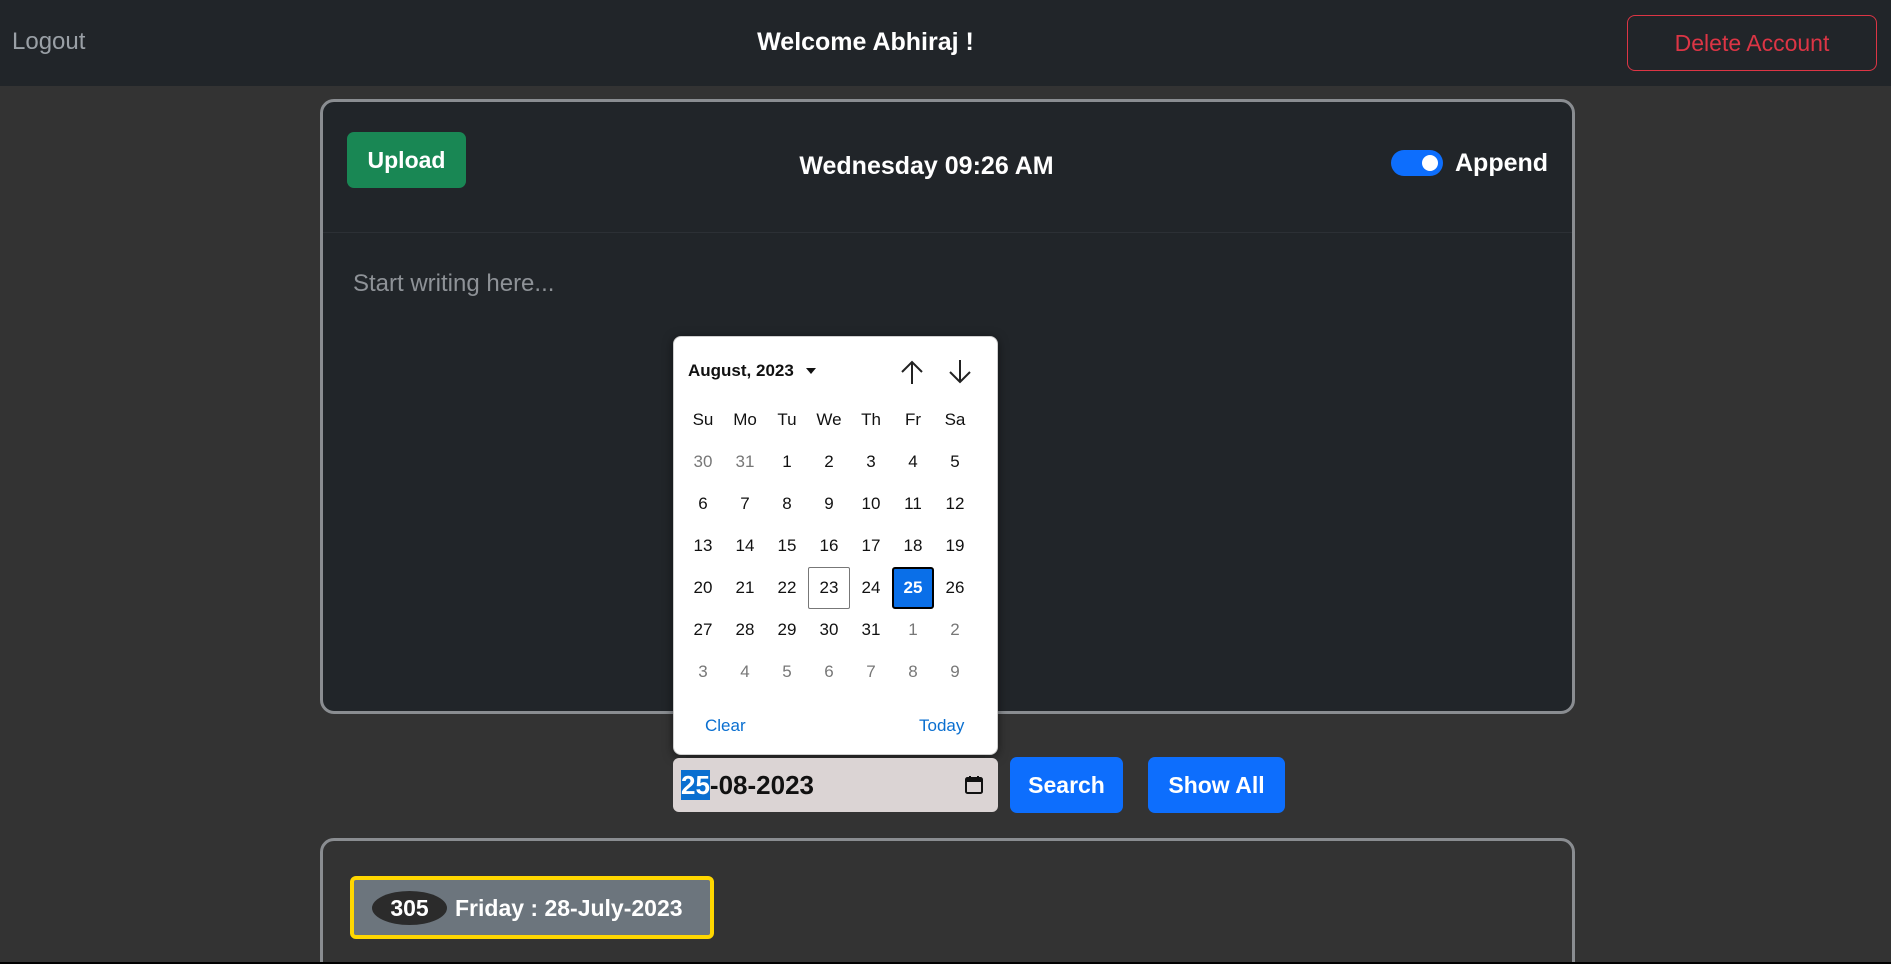 This screenshot has width=1891, height=964. Describe the element at coordinates (787, 588) in the screenshot. I see `calendar-day: 22` at that location.